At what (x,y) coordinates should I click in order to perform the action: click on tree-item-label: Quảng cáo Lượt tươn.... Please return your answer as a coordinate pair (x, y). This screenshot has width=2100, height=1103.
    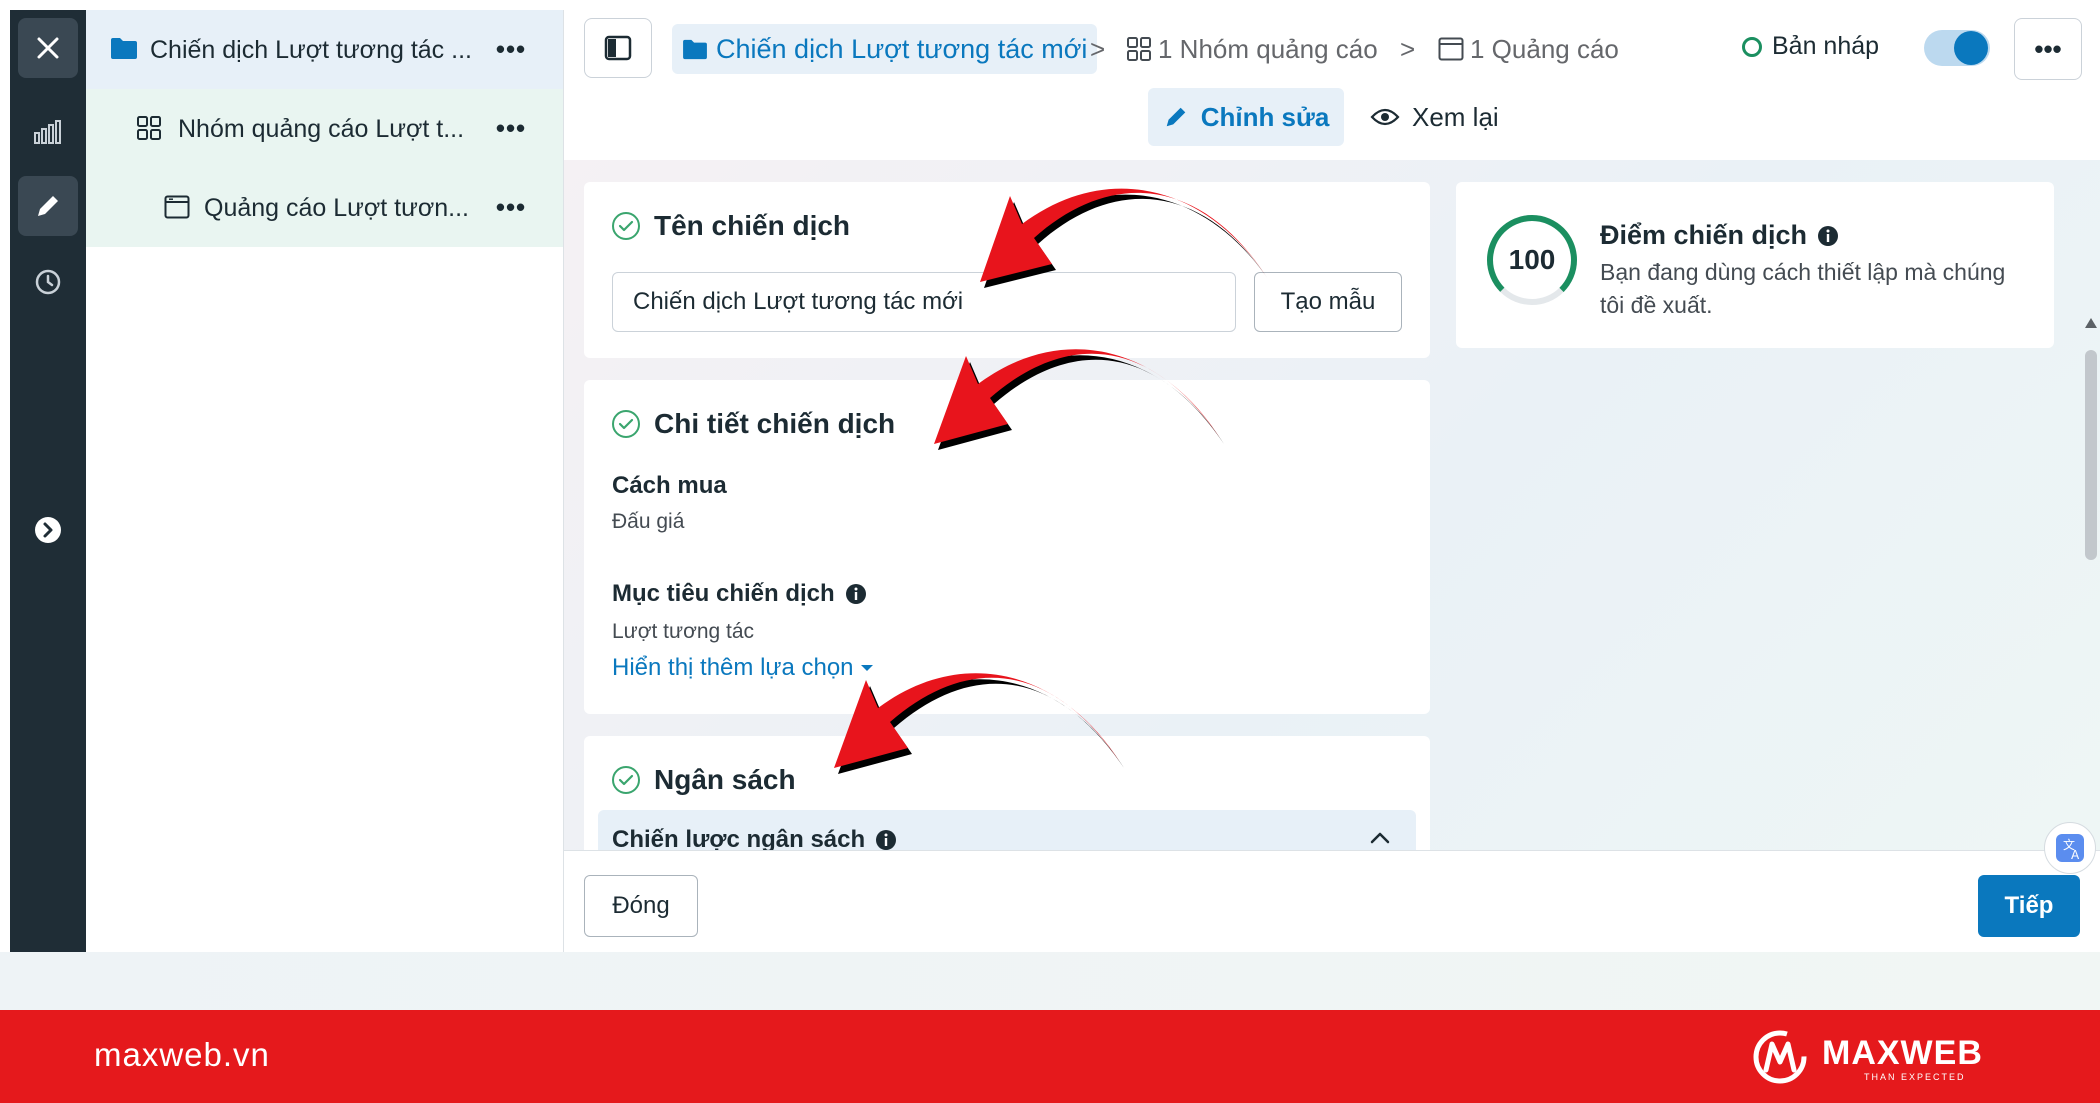
    Looking at the image, I should click on (337, 208).